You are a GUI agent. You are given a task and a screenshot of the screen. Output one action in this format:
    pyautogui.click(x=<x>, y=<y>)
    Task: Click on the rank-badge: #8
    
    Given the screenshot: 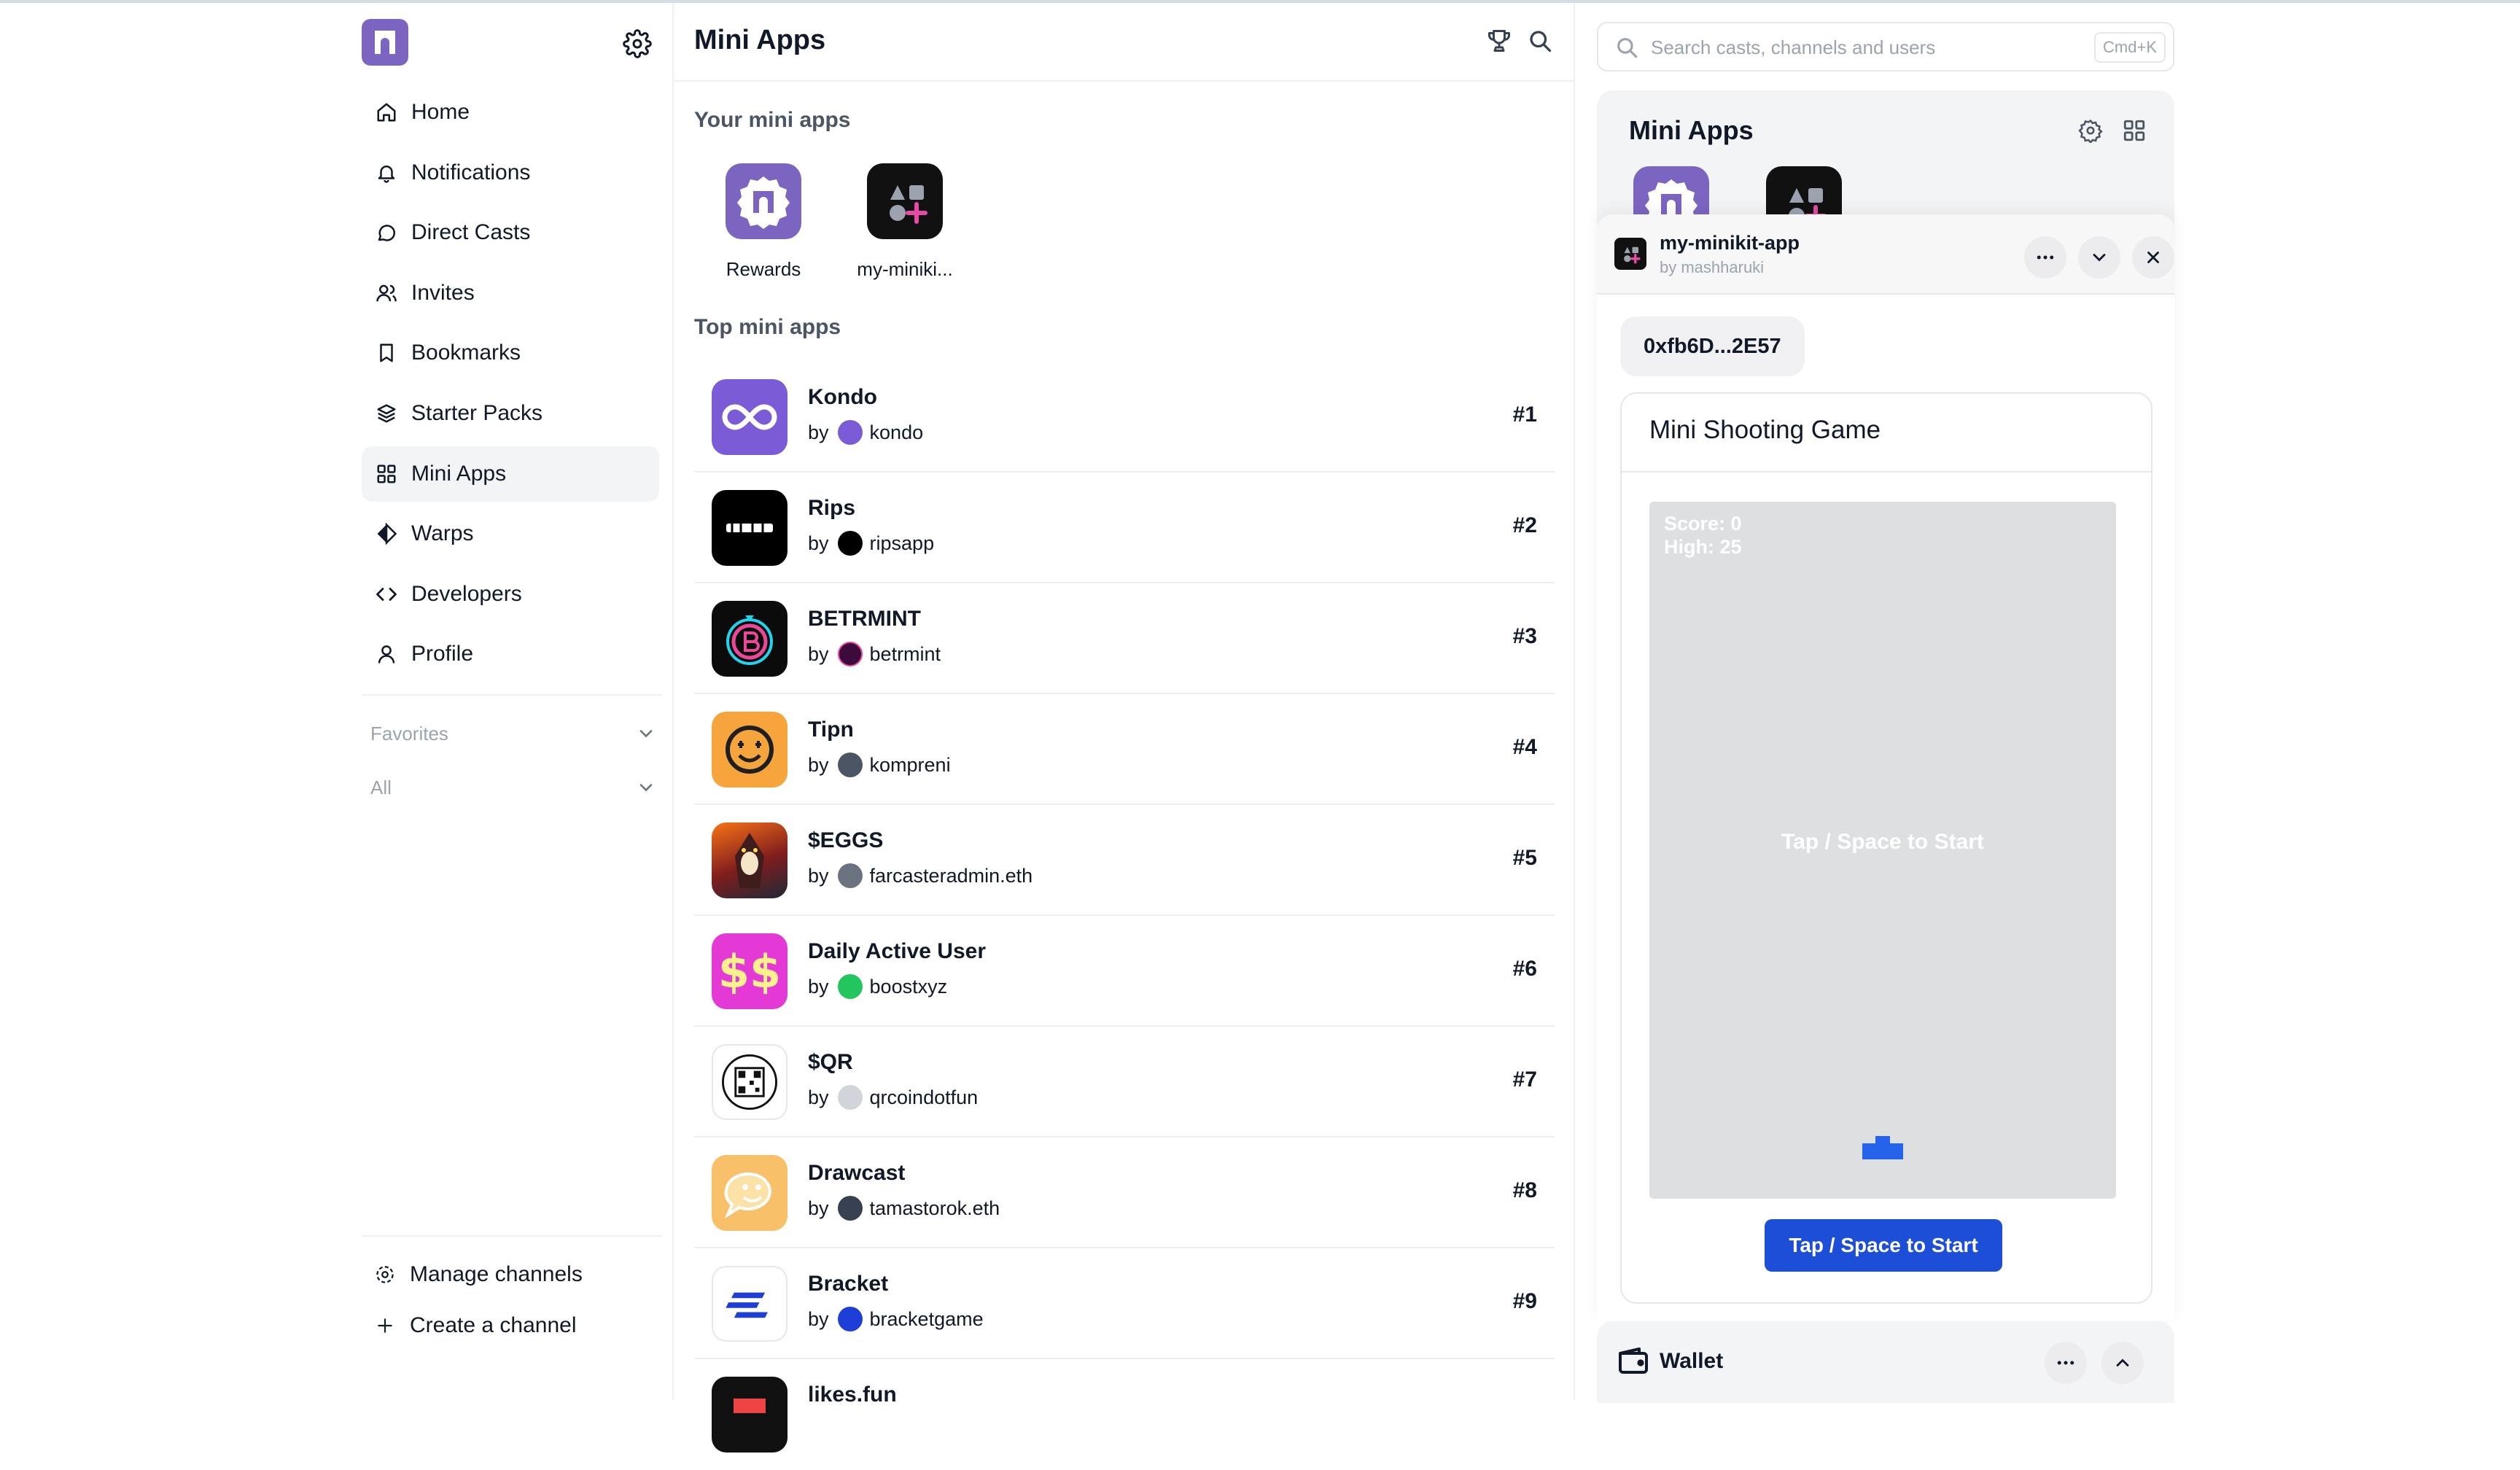 What is the action you would take?
    pyautogui.click(x=1524, y=1190)
    